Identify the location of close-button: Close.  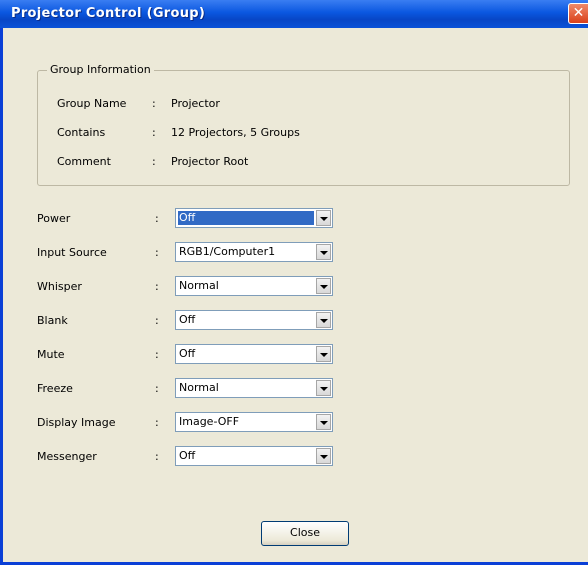
(305, 533).